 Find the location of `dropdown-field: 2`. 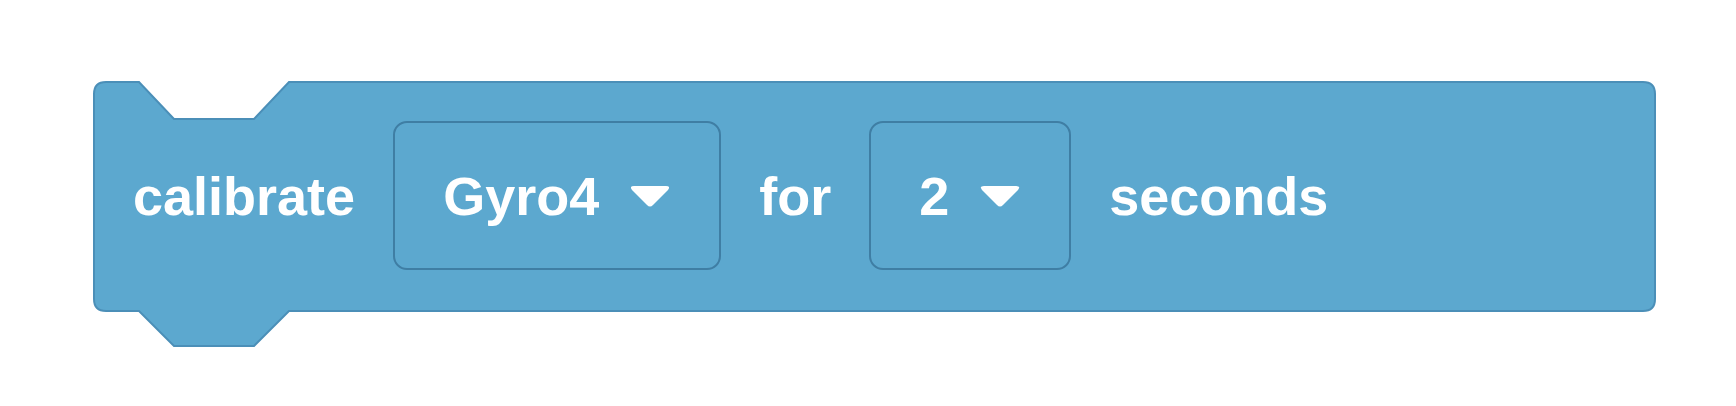

dropdown-field: 2 is located at coordinates (970, 195).